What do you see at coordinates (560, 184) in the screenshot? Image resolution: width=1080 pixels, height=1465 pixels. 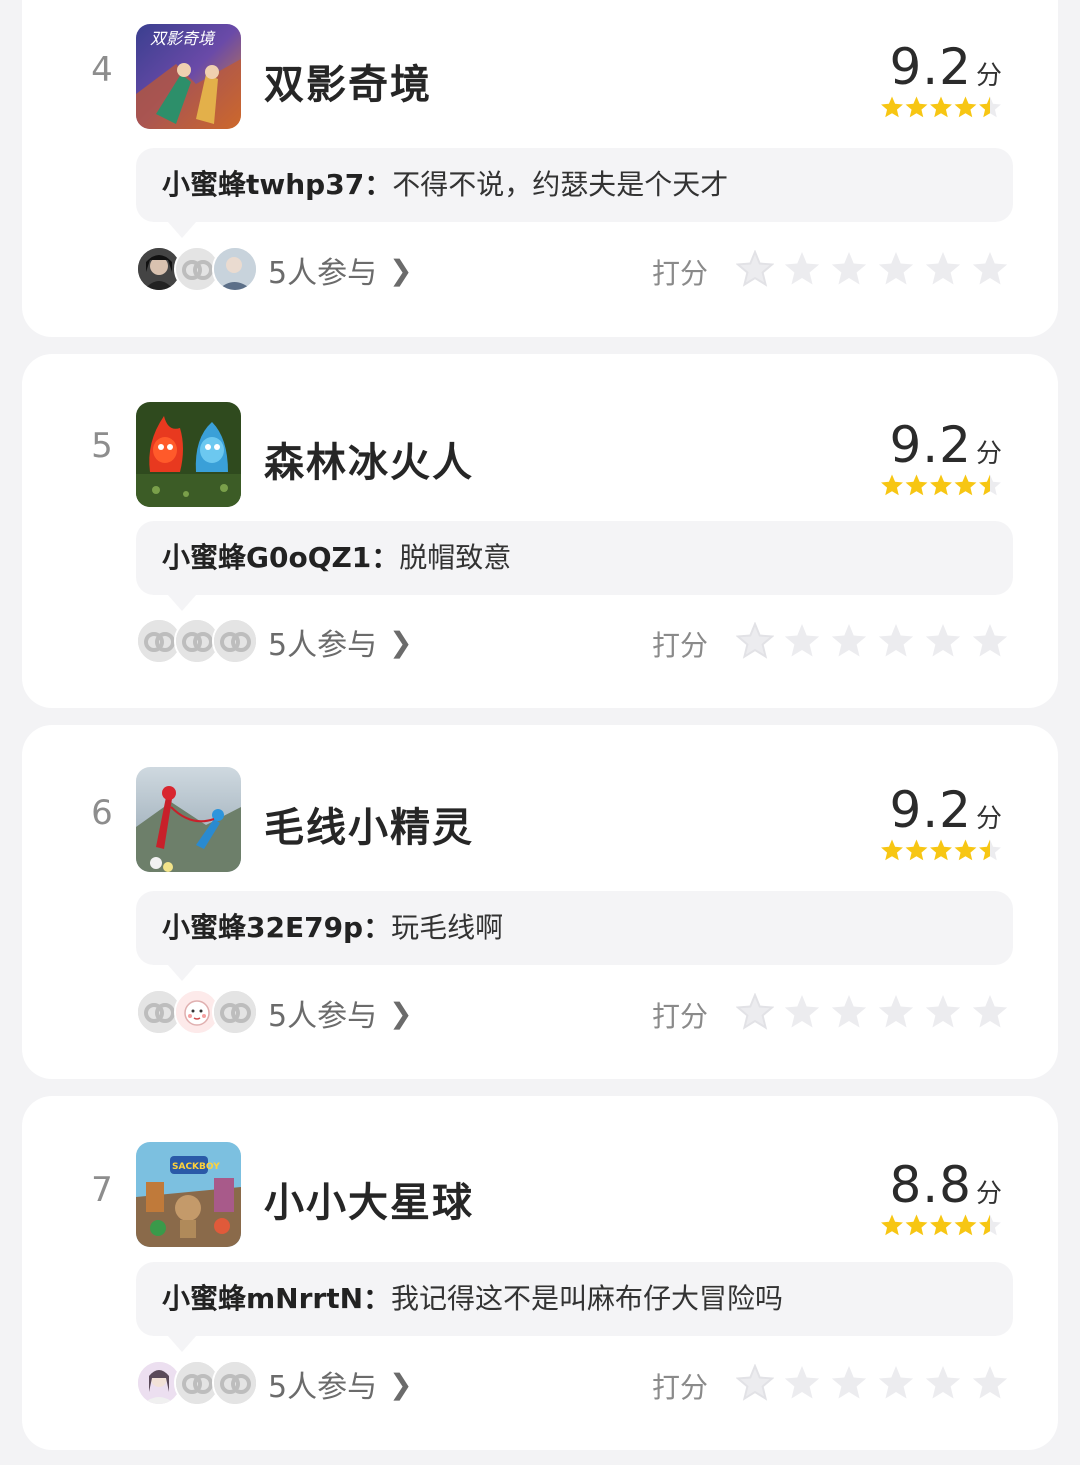 I see `comment-text: 不得不说，约瑟夫是个天才` at bounding box center [560, 184].